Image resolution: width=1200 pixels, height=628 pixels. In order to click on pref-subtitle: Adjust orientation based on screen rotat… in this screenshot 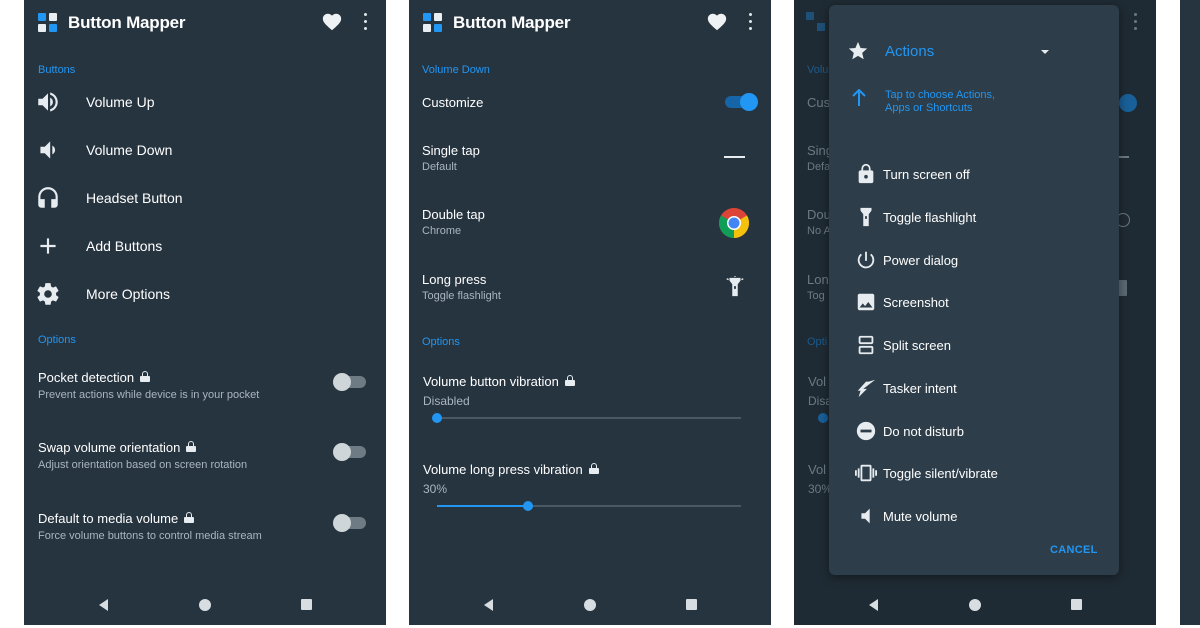, I will do `click(143, 465)`.